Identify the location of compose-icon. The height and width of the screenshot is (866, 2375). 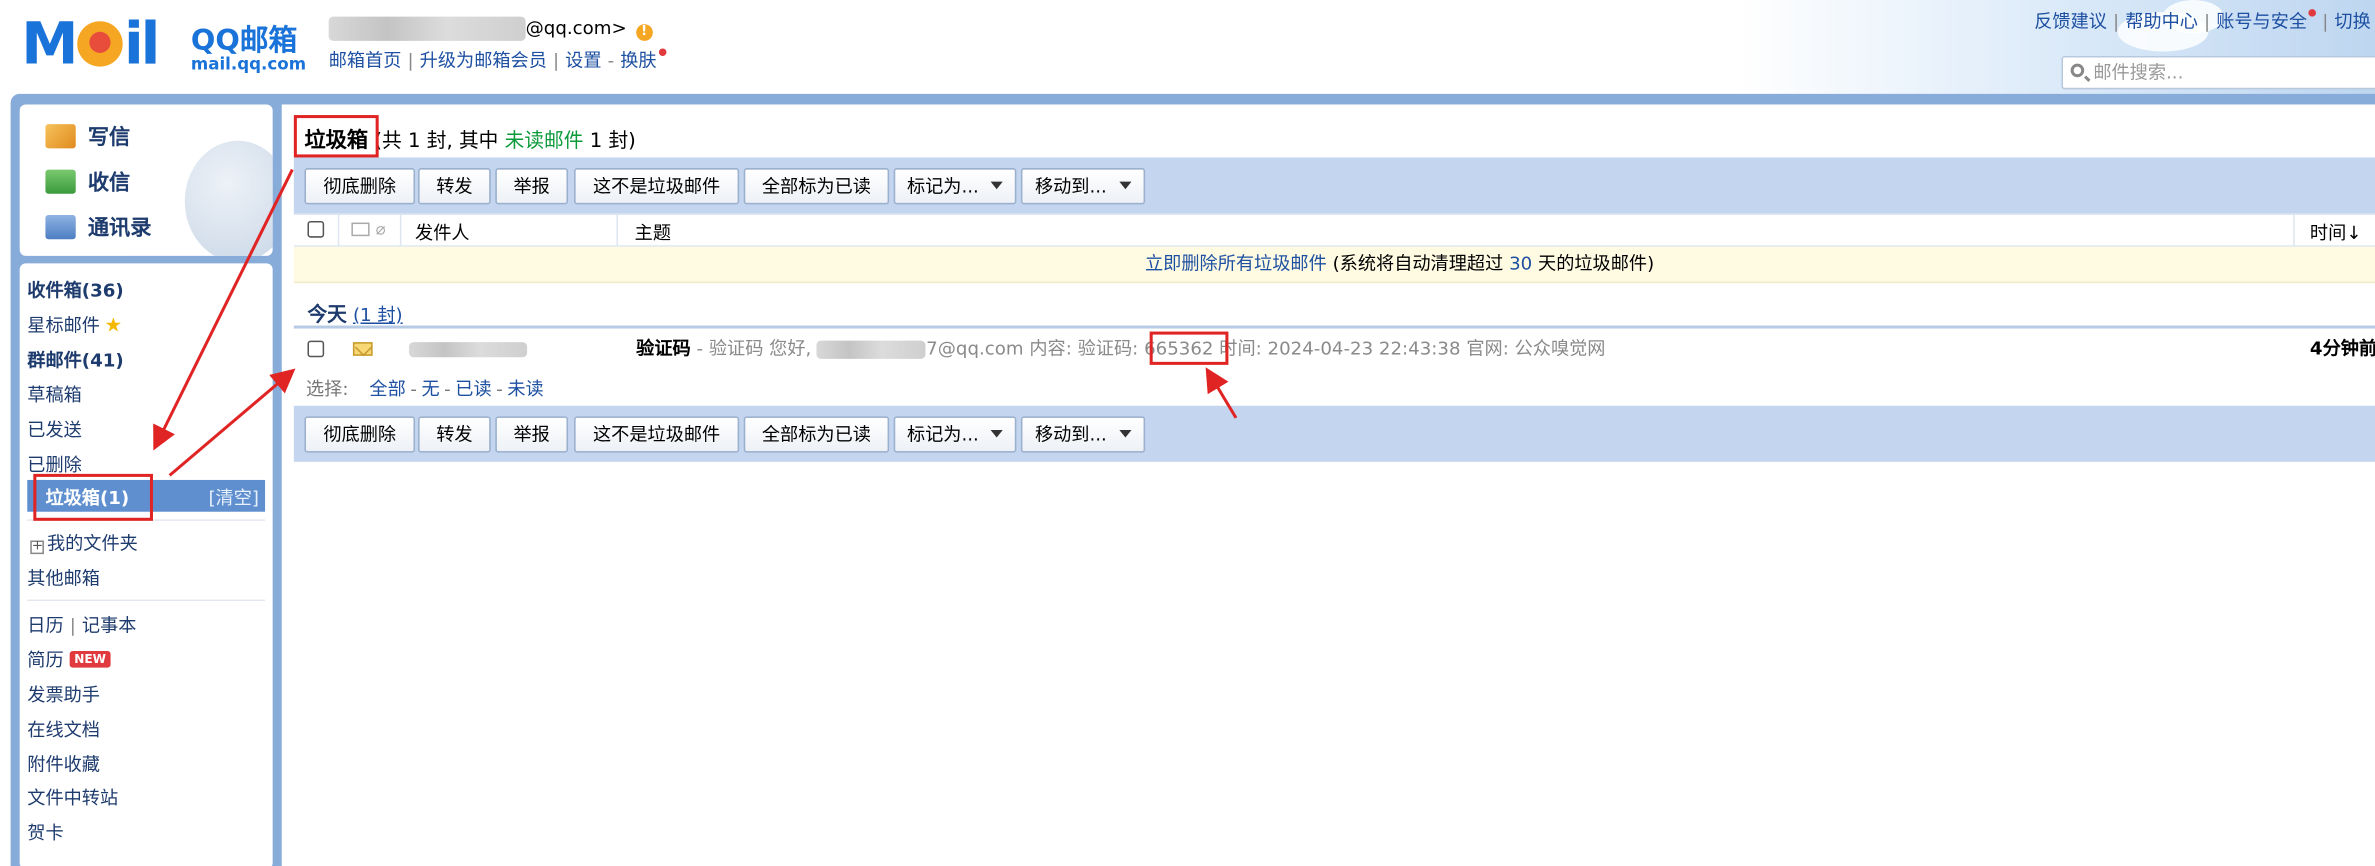
(60, 136).